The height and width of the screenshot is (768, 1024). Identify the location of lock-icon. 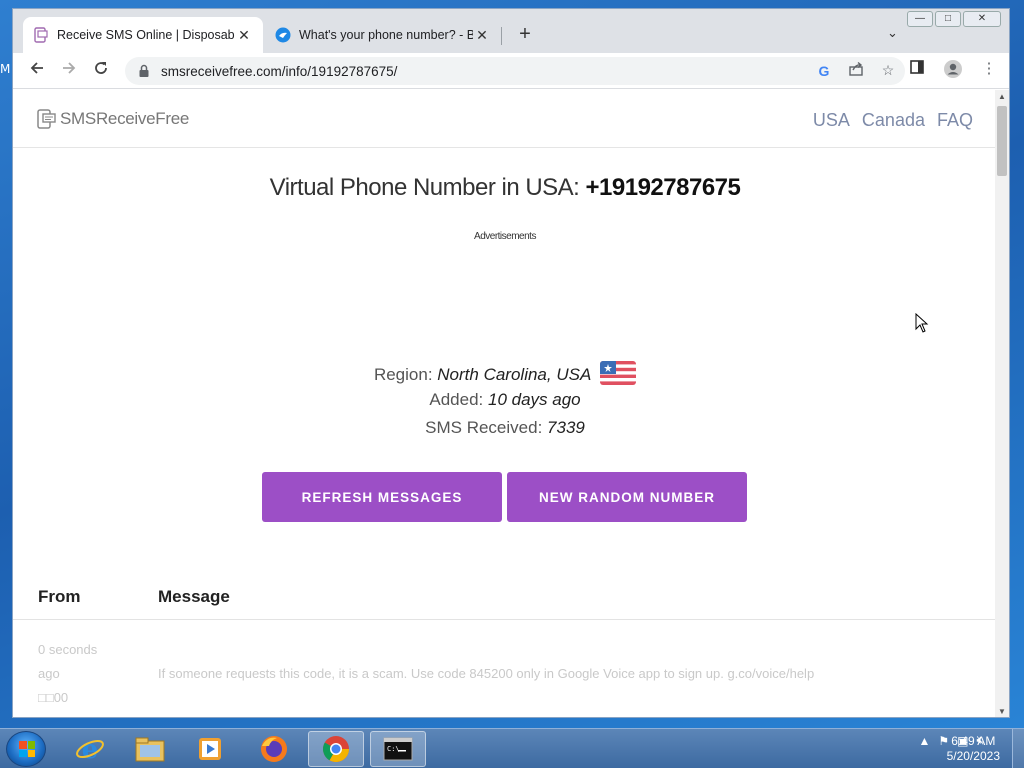
(144, 70).